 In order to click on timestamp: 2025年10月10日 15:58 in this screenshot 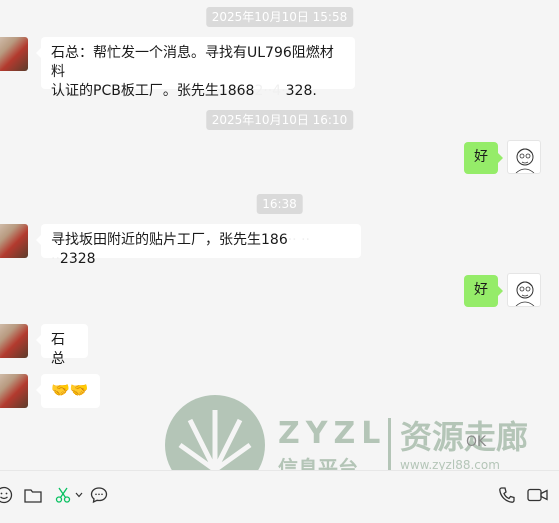, I will do `click(279, 17)`.